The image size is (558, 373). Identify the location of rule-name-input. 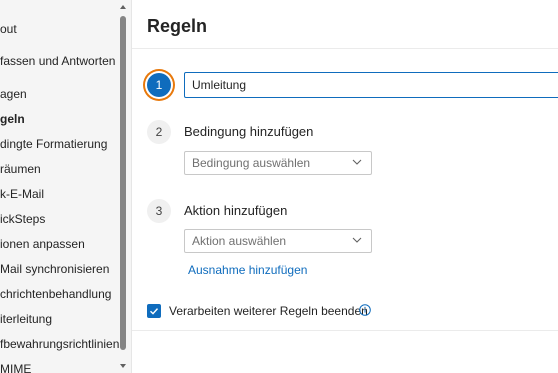
(371, 85).